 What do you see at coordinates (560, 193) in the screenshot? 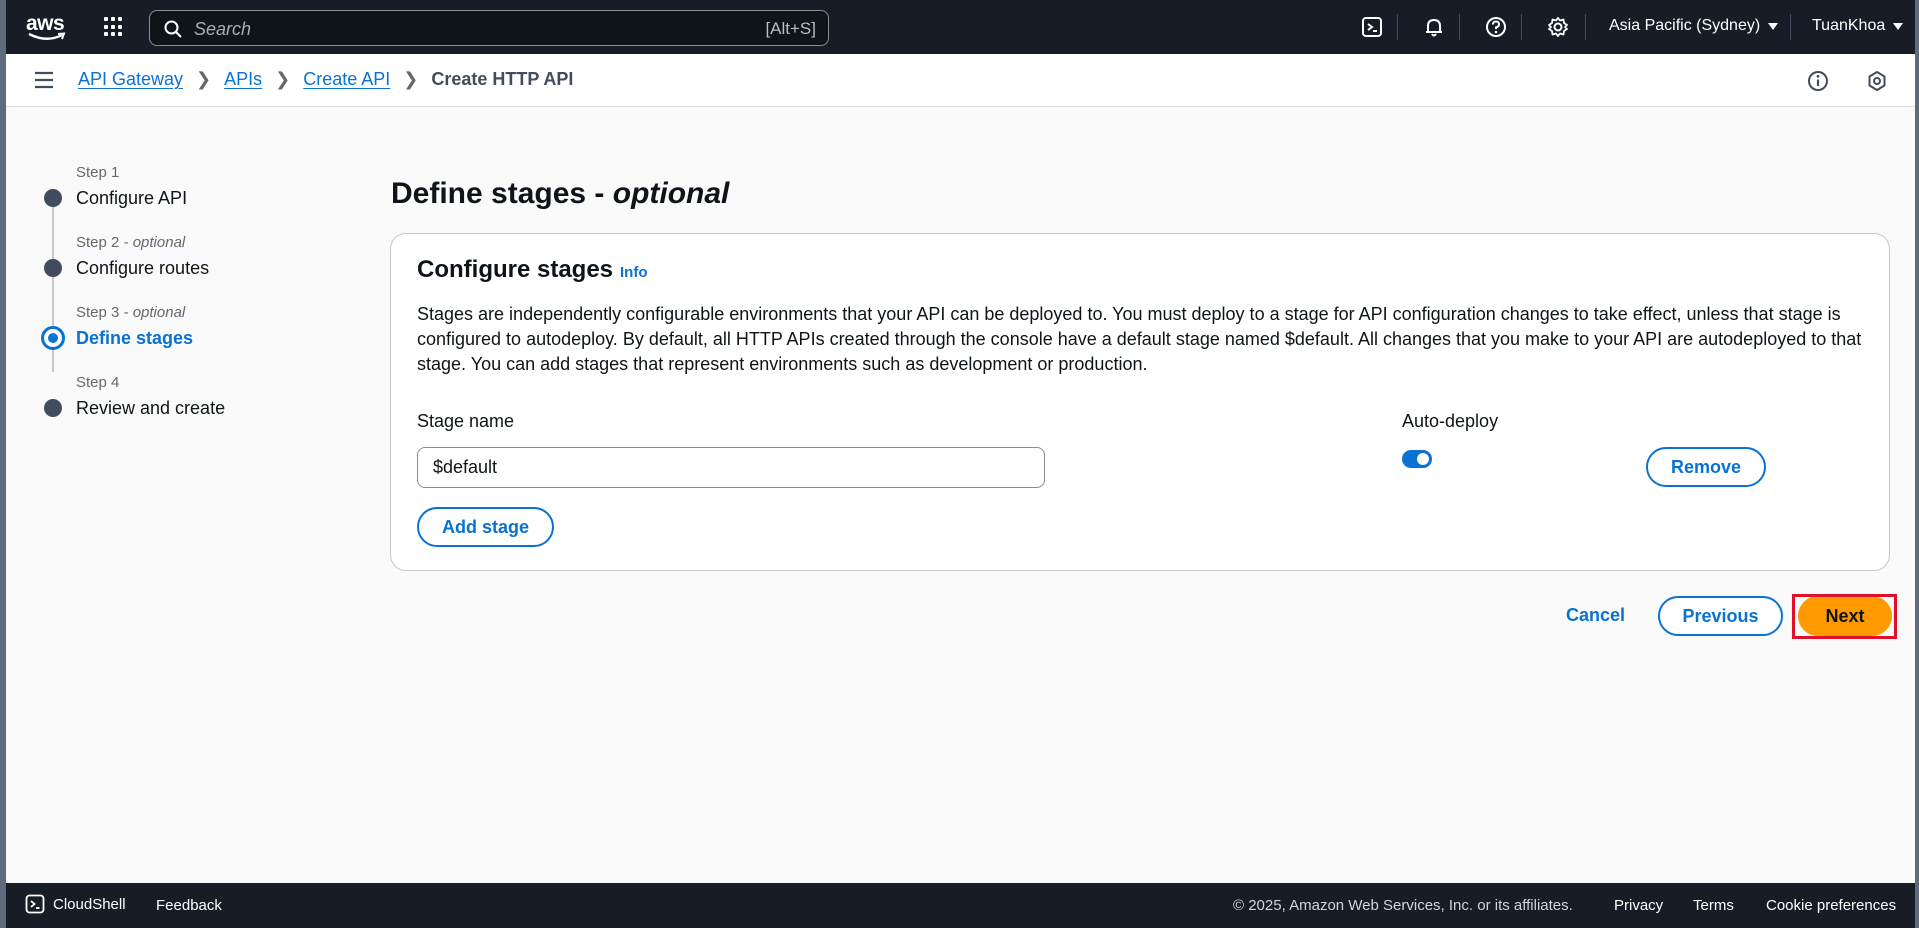
I see `page-title: Define stages - optional` at bounding box center [560, 193].